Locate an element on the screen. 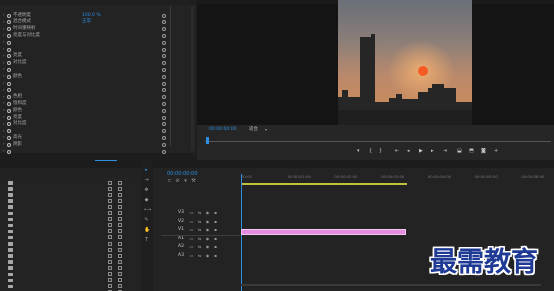  track-label: V1 is located at coordinates (181, 230).